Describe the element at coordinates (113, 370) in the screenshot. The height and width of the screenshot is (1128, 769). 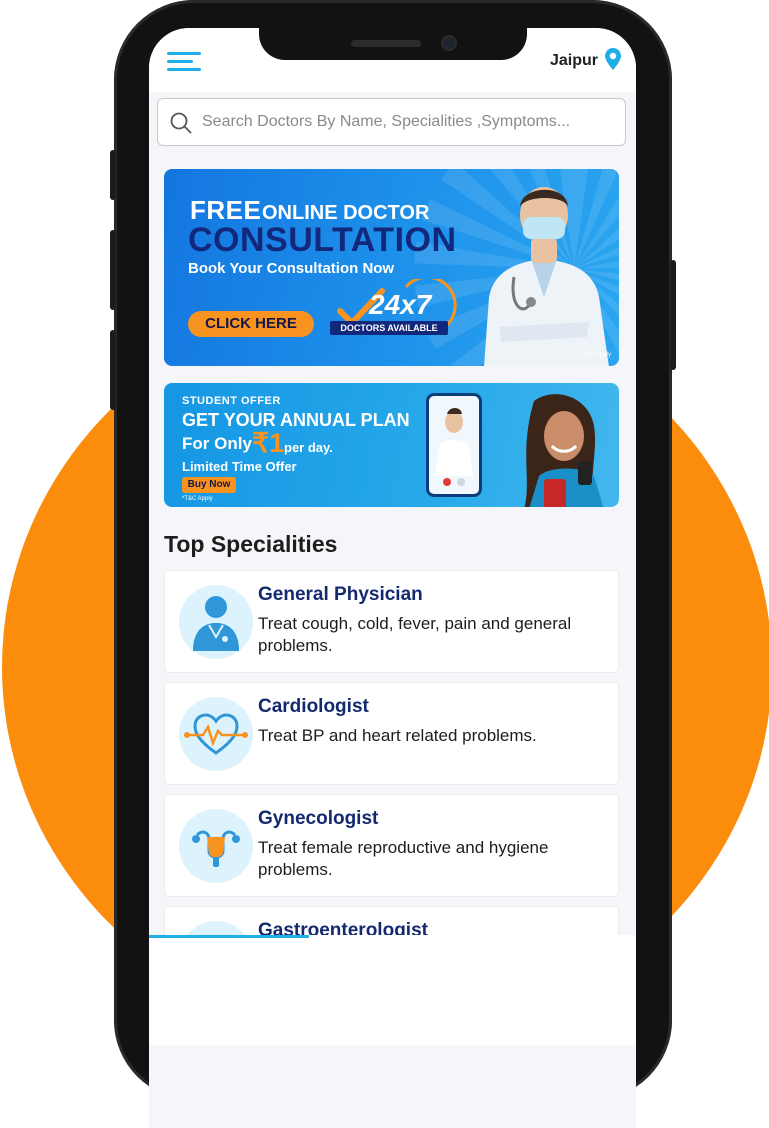
I see `phone-volume-down-button` at that location.